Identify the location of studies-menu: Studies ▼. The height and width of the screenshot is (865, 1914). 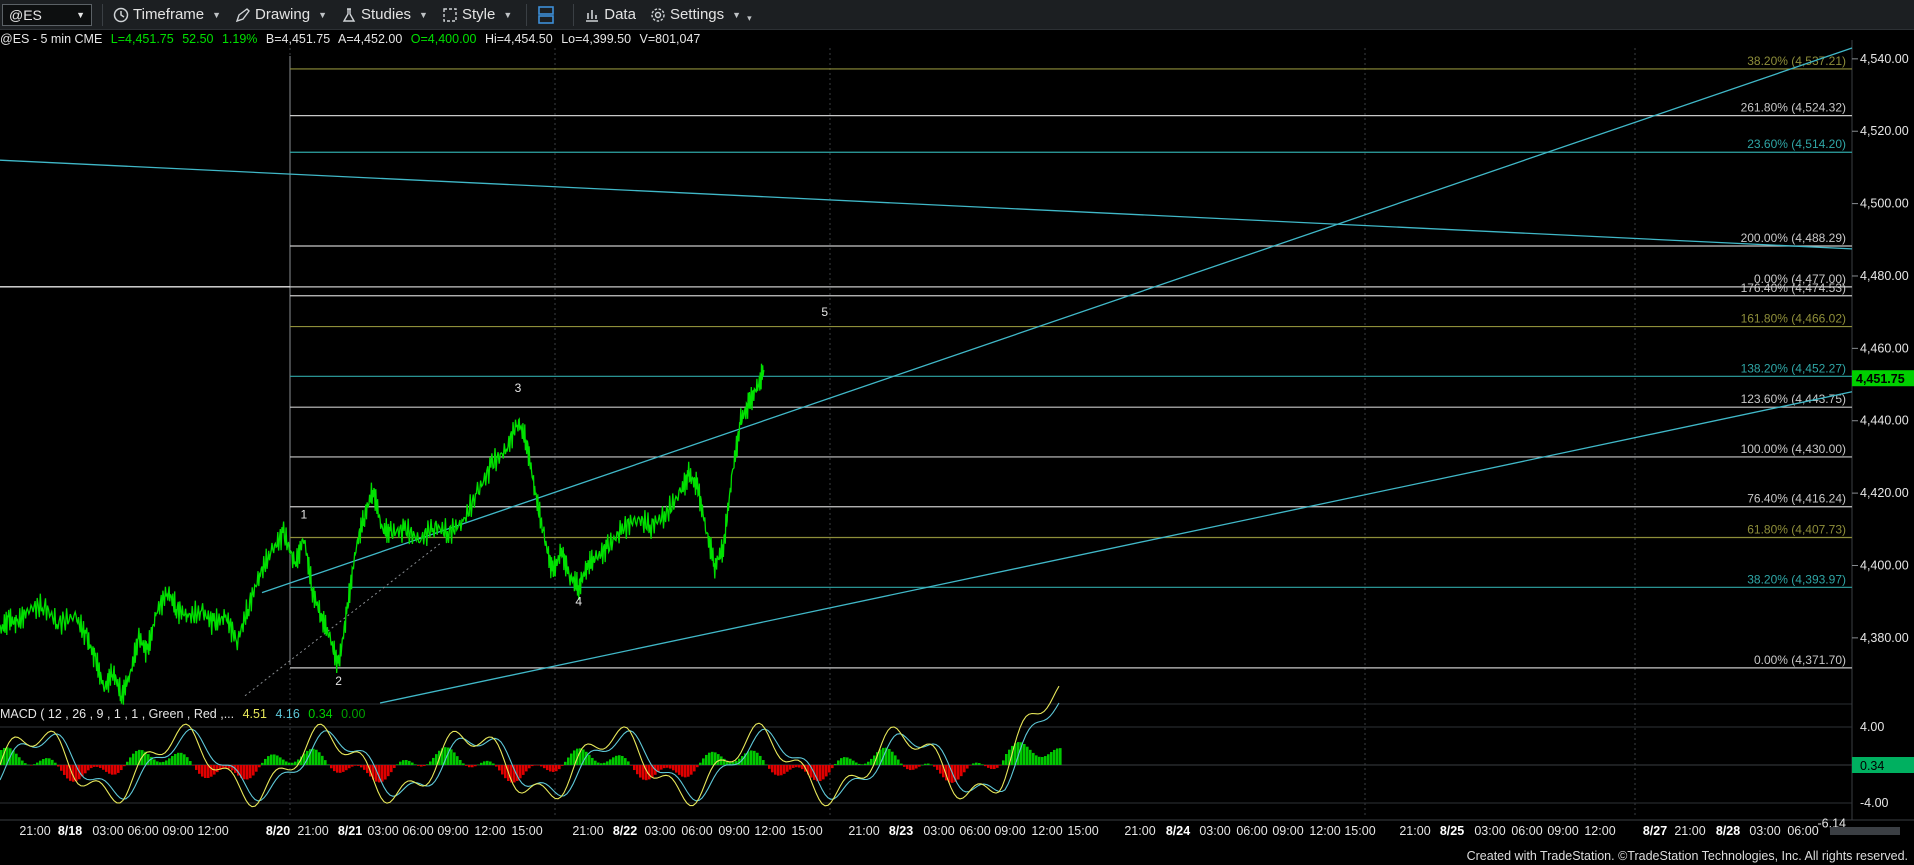
(384, 14).